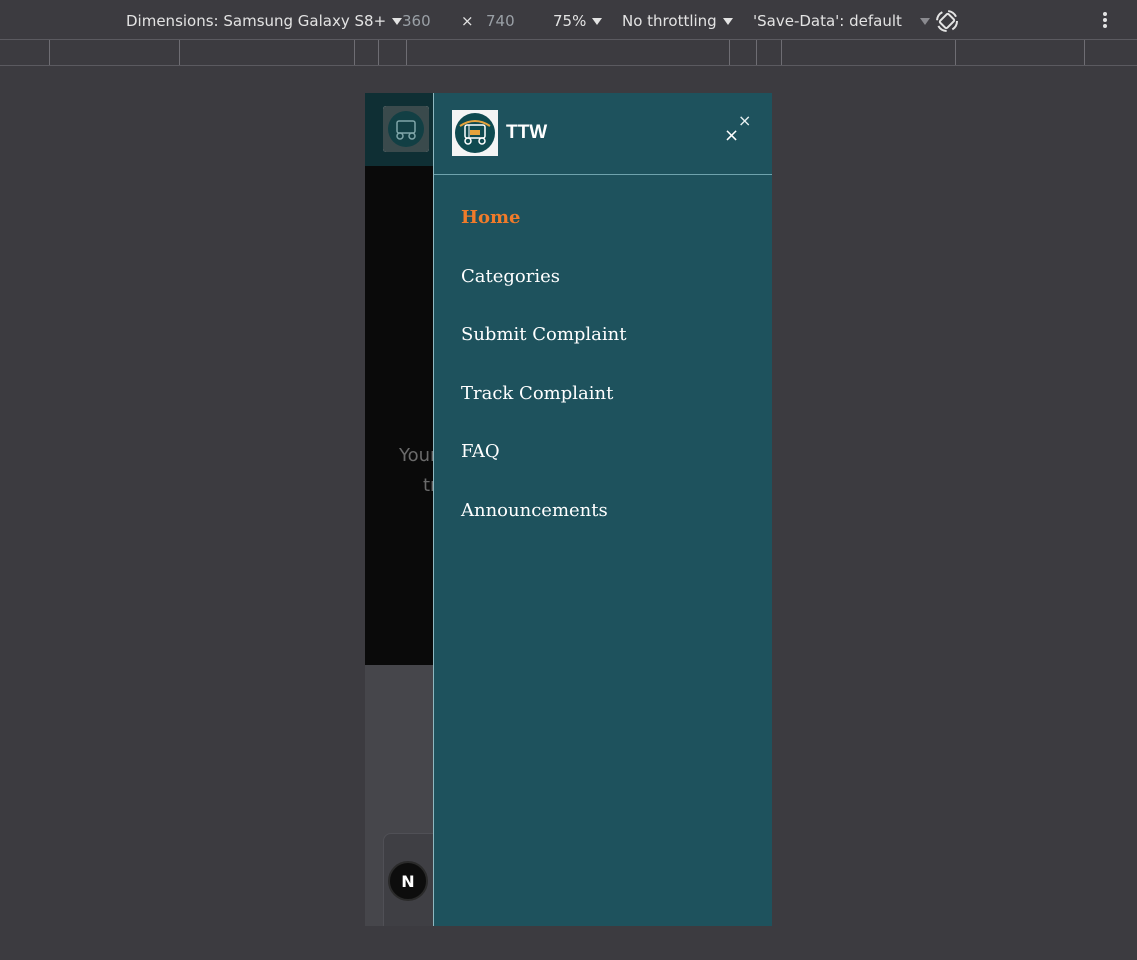 This screenshot has width=1137, height=960. What do you see at coordinates (406, 129) in the screenshot?
I see `site-logo` at bounding box center [406, 129].